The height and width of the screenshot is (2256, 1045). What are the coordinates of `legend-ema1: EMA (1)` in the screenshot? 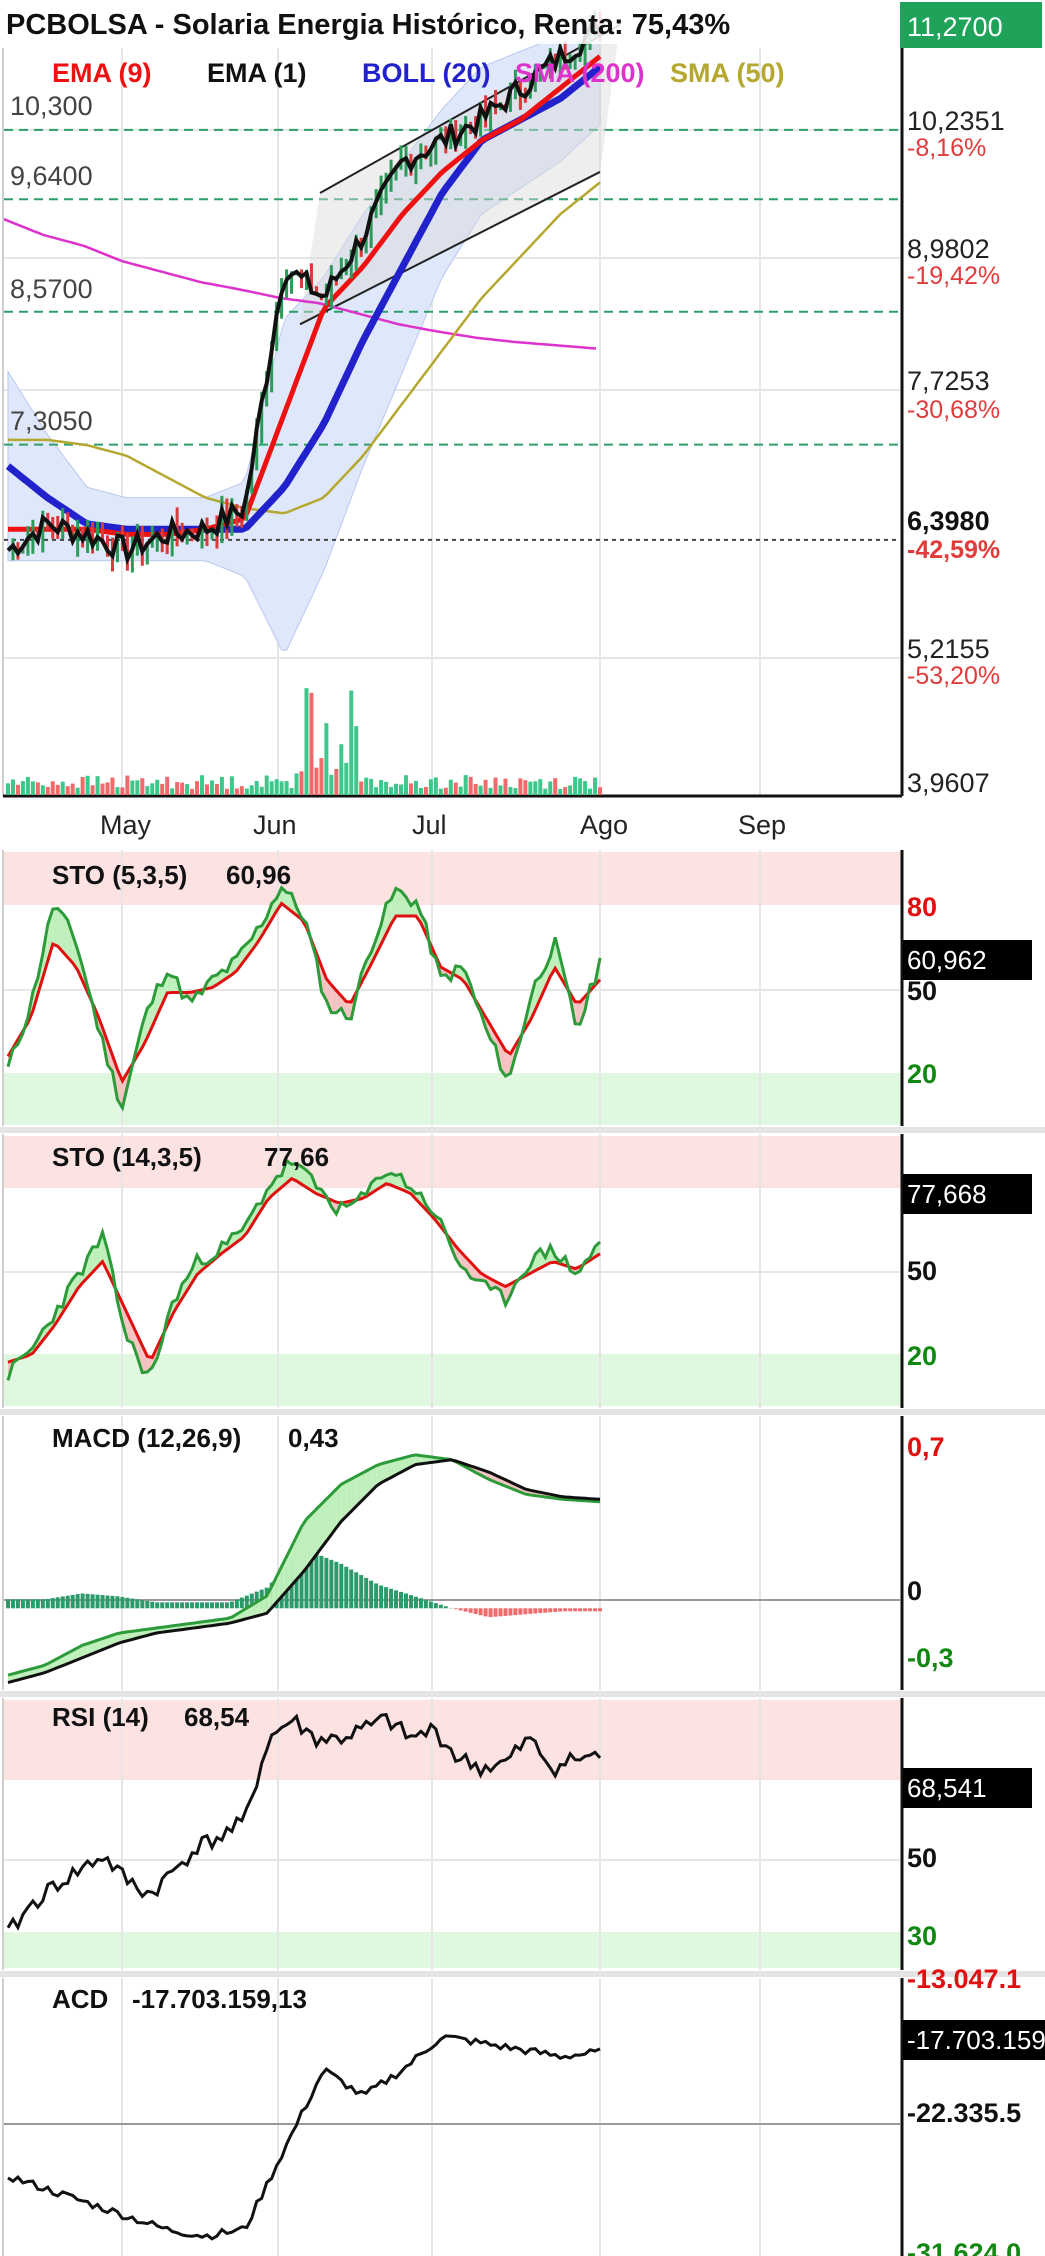 It's located at (257, 73).